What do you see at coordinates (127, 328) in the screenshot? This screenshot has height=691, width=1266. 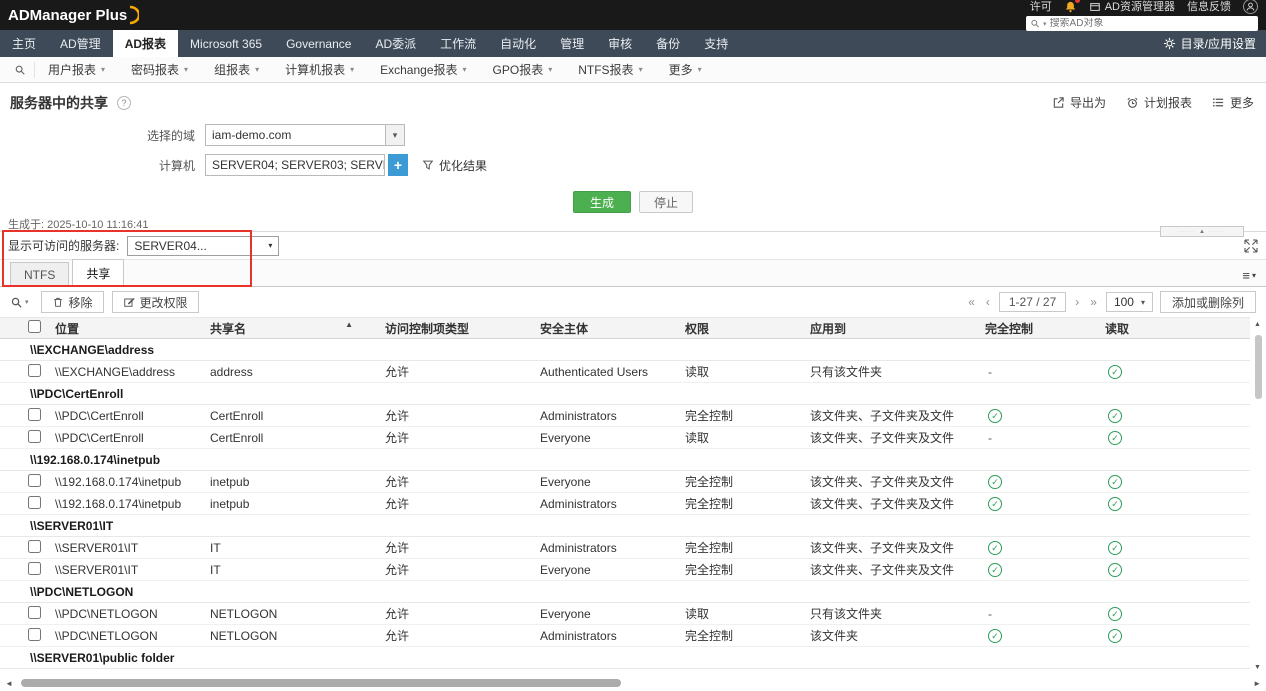 I see `column-header-0: 位置` at bounding box center [127, 328].